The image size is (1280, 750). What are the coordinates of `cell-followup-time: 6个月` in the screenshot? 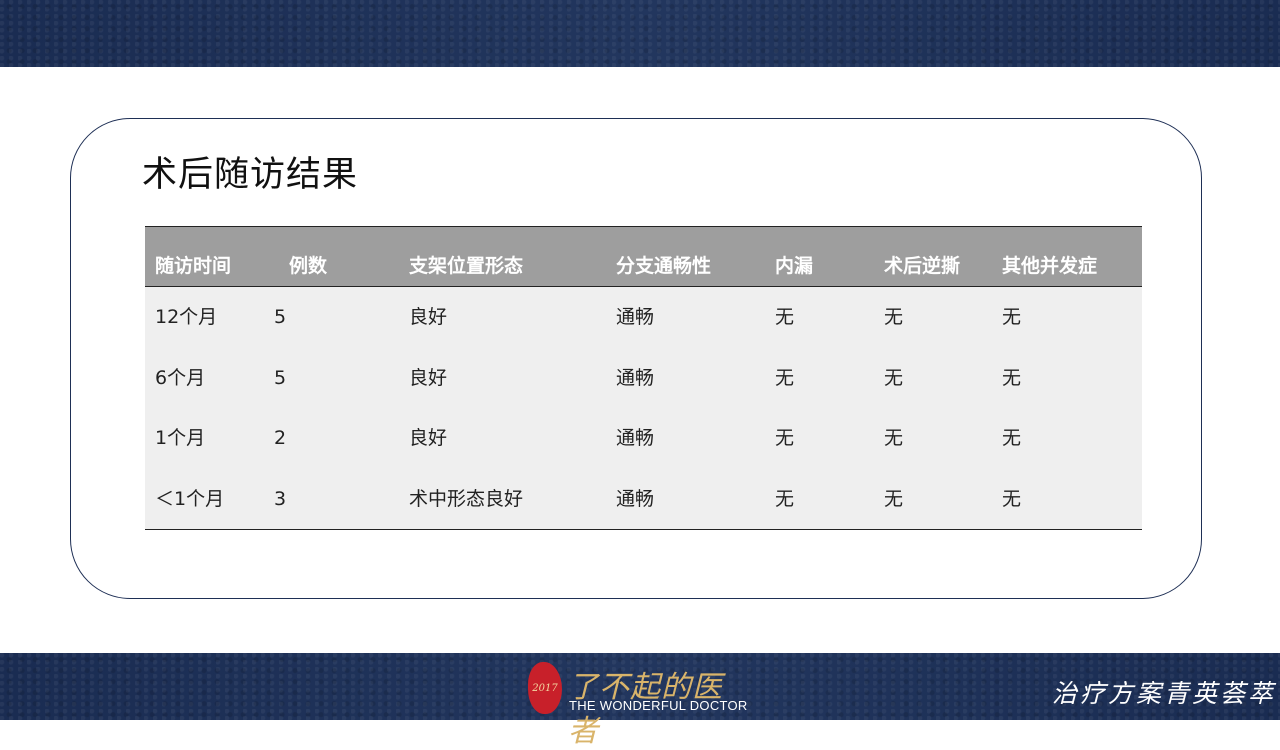 It's located at (180, 378).